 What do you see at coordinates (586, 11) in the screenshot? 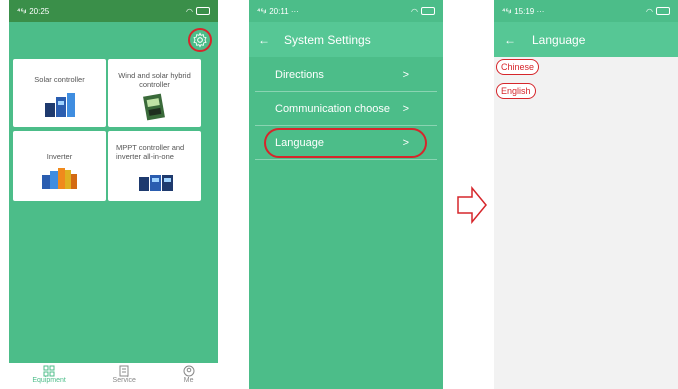
I see `status-bar: ⁴⁶ᵢₗ 15:19 ··· ◠` at bounding box center [586, 11].